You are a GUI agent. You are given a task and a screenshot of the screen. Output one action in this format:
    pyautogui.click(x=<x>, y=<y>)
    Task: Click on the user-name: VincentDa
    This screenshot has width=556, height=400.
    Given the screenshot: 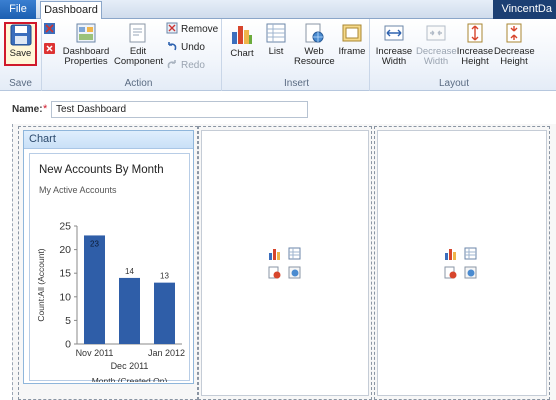 What is the action you would take?
    pyautogui.click(x=524, y=9)
    